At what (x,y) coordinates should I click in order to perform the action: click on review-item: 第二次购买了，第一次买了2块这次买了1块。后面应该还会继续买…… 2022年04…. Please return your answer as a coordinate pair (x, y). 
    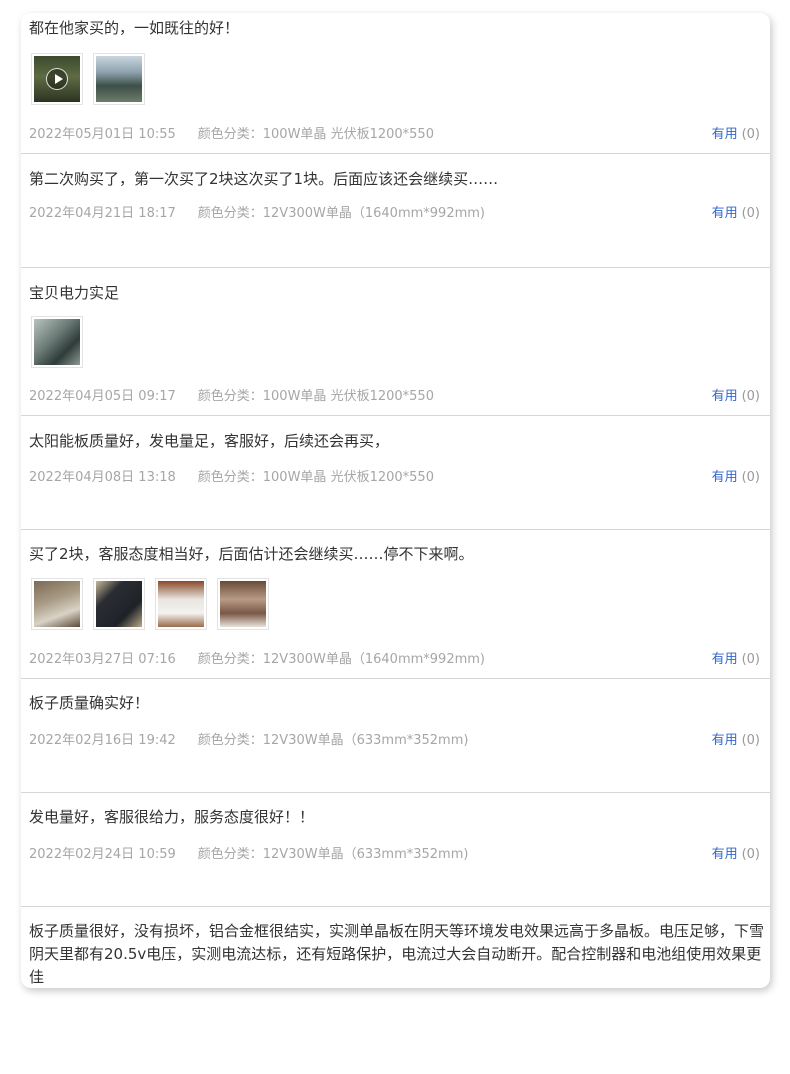
    Looking at the image, I should click on (395, 211).